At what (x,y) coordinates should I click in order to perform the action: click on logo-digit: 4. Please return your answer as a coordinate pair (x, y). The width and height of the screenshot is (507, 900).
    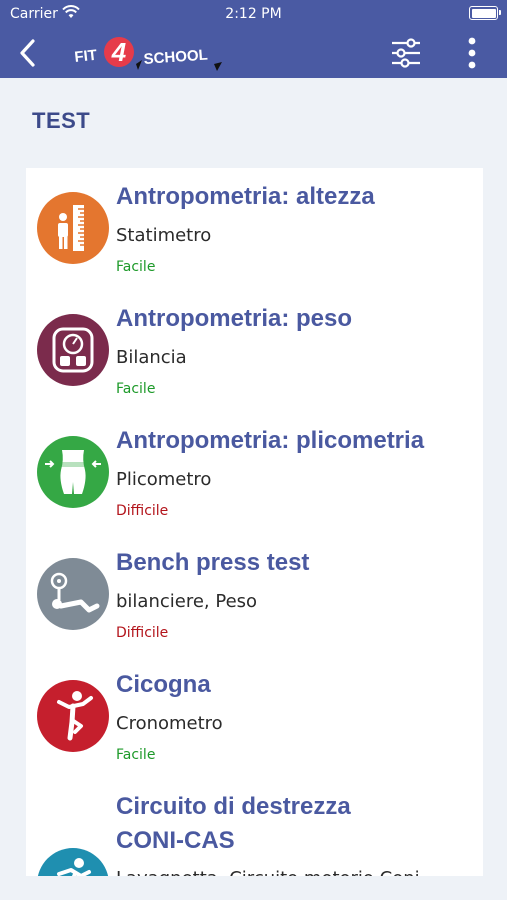
    Looking at the image, I should click on (119, 52).